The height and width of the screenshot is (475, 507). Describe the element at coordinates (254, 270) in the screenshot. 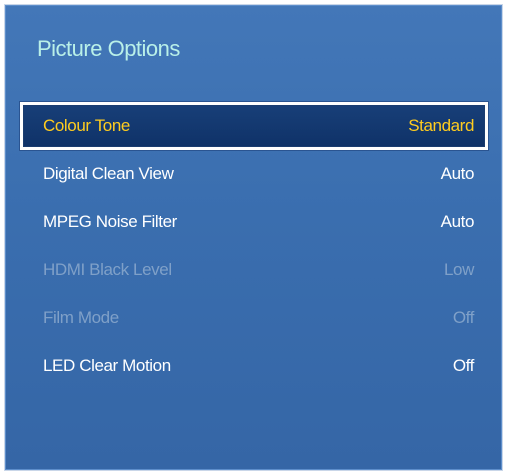

I see `menu-item-hdmi-black-level: HDMI Black Level Low` at that location.